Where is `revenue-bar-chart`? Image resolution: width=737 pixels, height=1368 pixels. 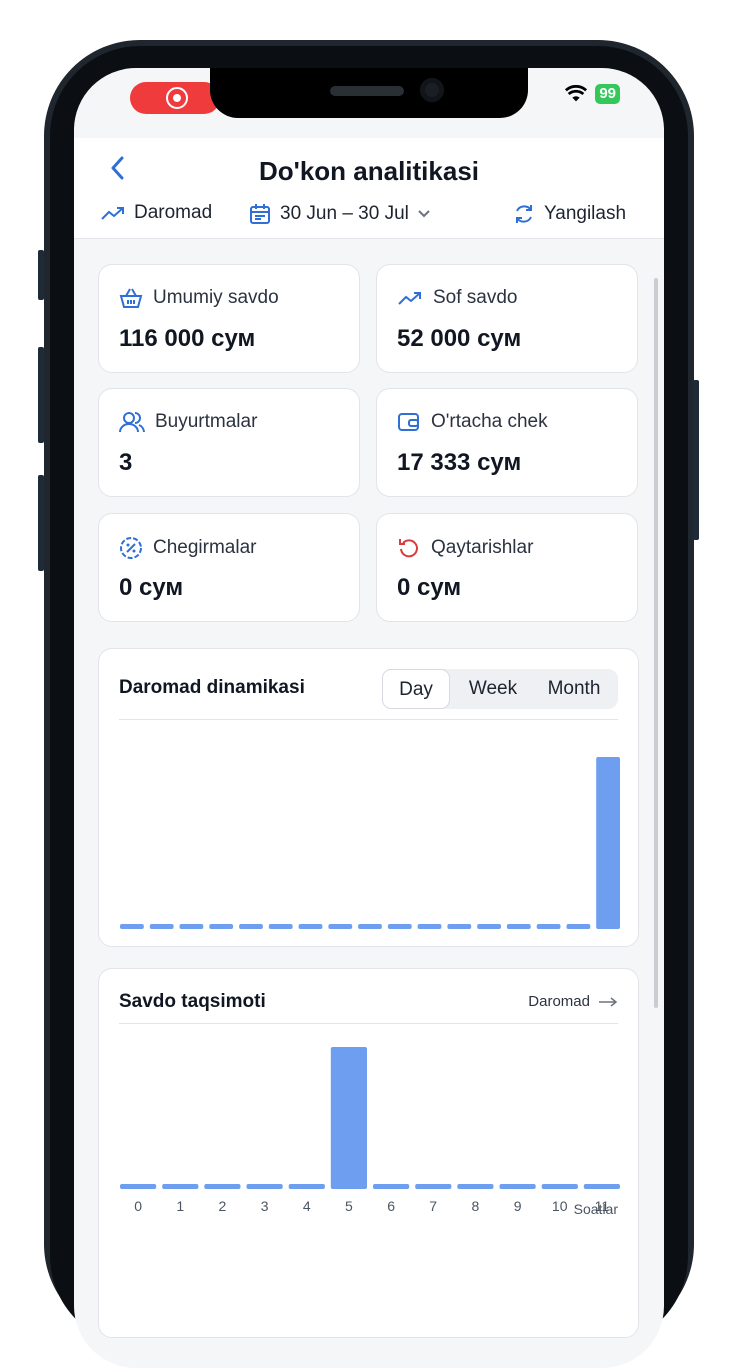 revenue-bar-chart is located at coordinates (370, 843).